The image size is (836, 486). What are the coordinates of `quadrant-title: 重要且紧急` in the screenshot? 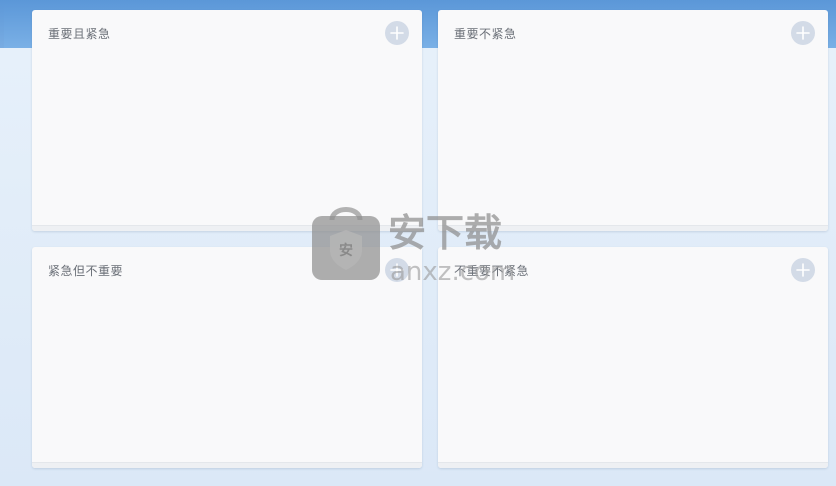 It's located at (79, 34).